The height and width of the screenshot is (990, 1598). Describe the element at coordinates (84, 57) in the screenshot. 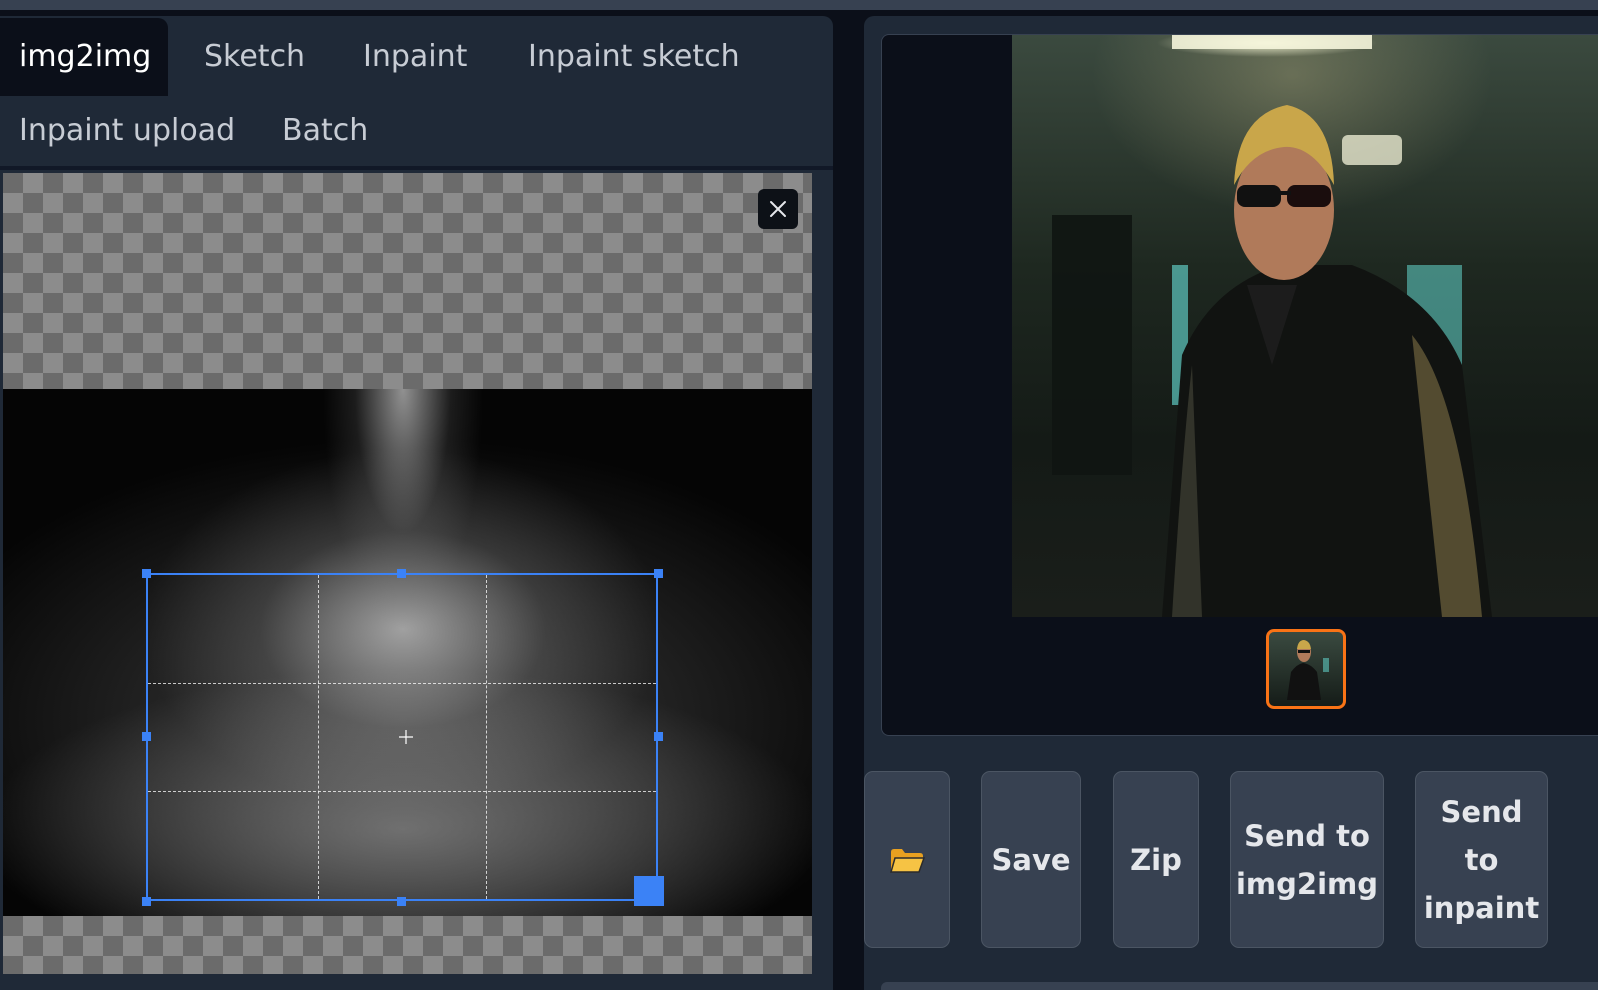

I see `tab-img2img: img2img` at that location.